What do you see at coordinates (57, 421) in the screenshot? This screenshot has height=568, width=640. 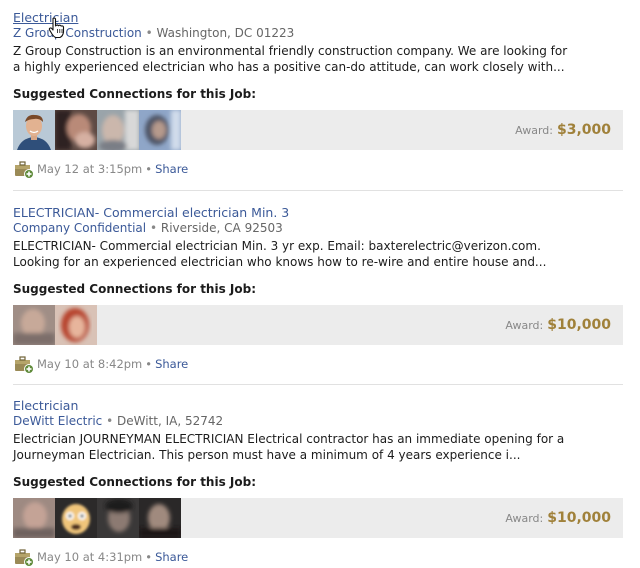 I see `company-link: DeWitt Electric` at bounding box center [57, 421].